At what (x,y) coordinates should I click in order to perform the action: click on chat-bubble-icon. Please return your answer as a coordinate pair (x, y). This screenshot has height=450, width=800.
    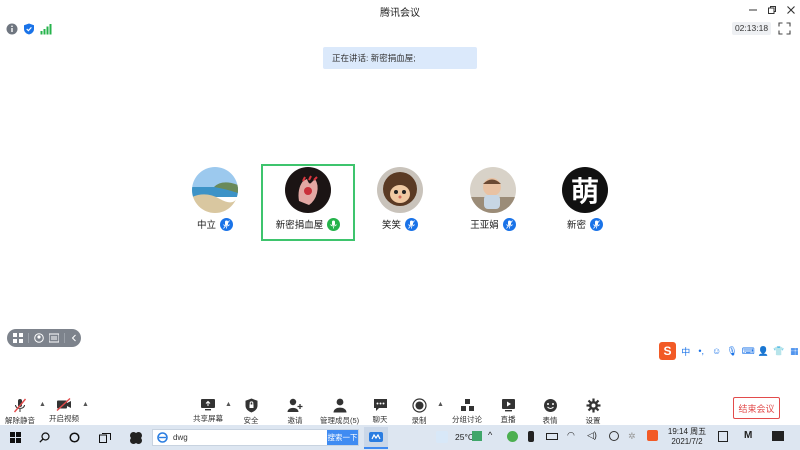
    Looking at the image, I should click on (380, 405).